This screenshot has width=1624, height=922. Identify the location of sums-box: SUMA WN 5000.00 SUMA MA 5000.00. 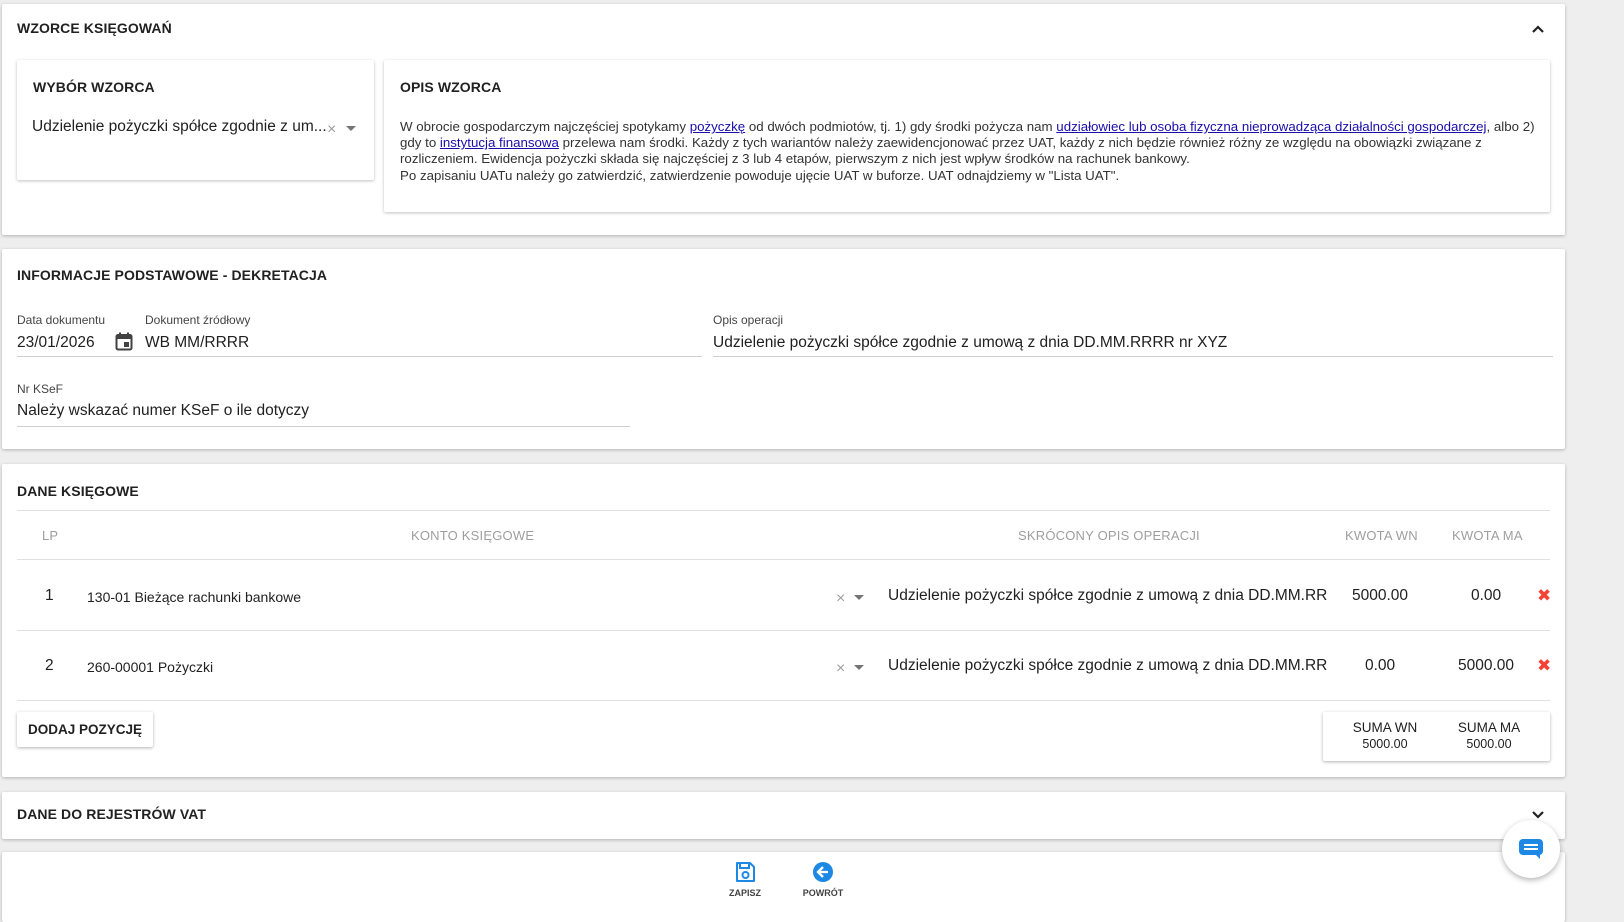
(1436, 736).